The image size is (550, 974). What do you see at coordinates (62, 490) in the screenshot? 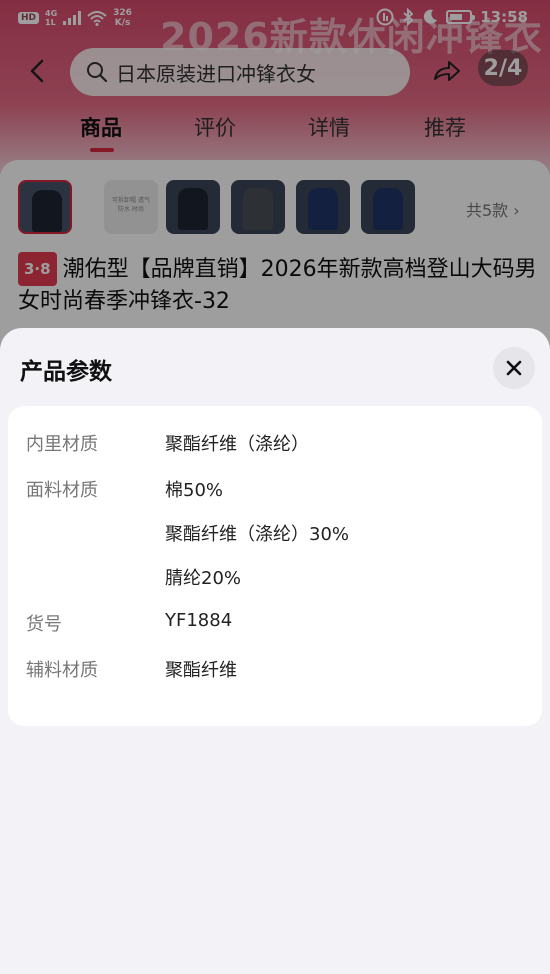
I see `param-label: 面料材质` at bounding box center [62, 490].